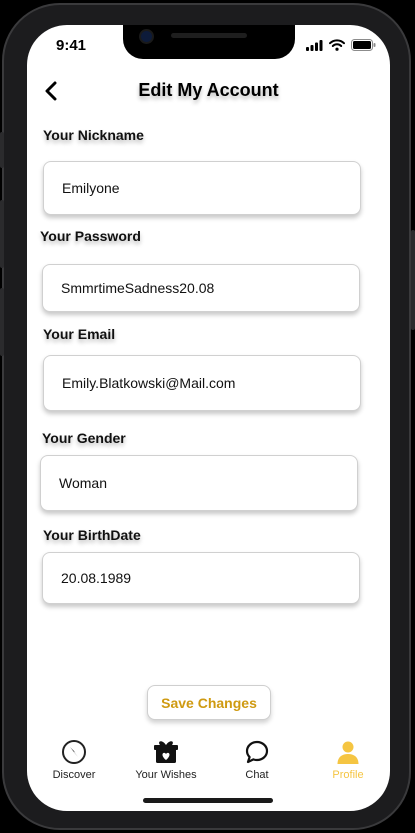 The height and width of the screenshot is (833, 415). I want to click on tab-chat: Chat, so click(257, 759).